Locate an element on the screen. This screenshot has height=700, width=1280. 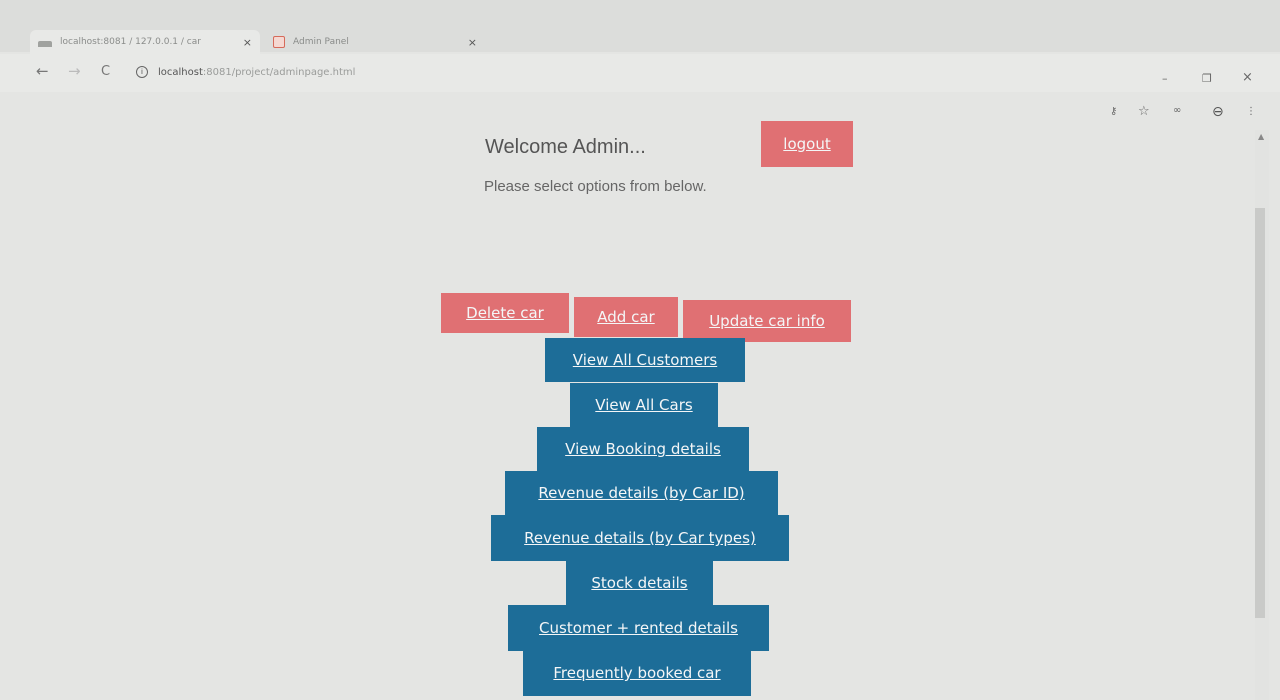
instructions-text: Please select options from below. is located at coordinates (595, 186).